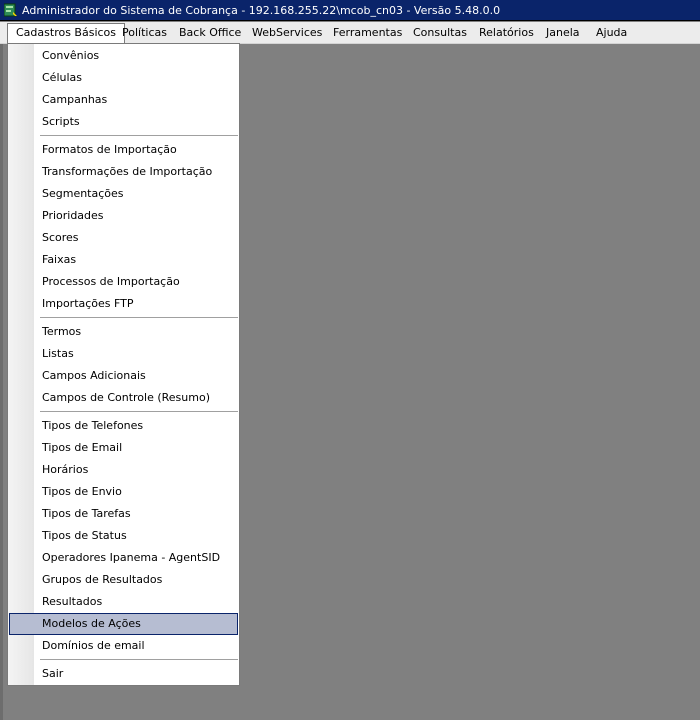 The image size is (700, 720). I want to click on menu-ajuda: Ajuda, so click(611, 33).